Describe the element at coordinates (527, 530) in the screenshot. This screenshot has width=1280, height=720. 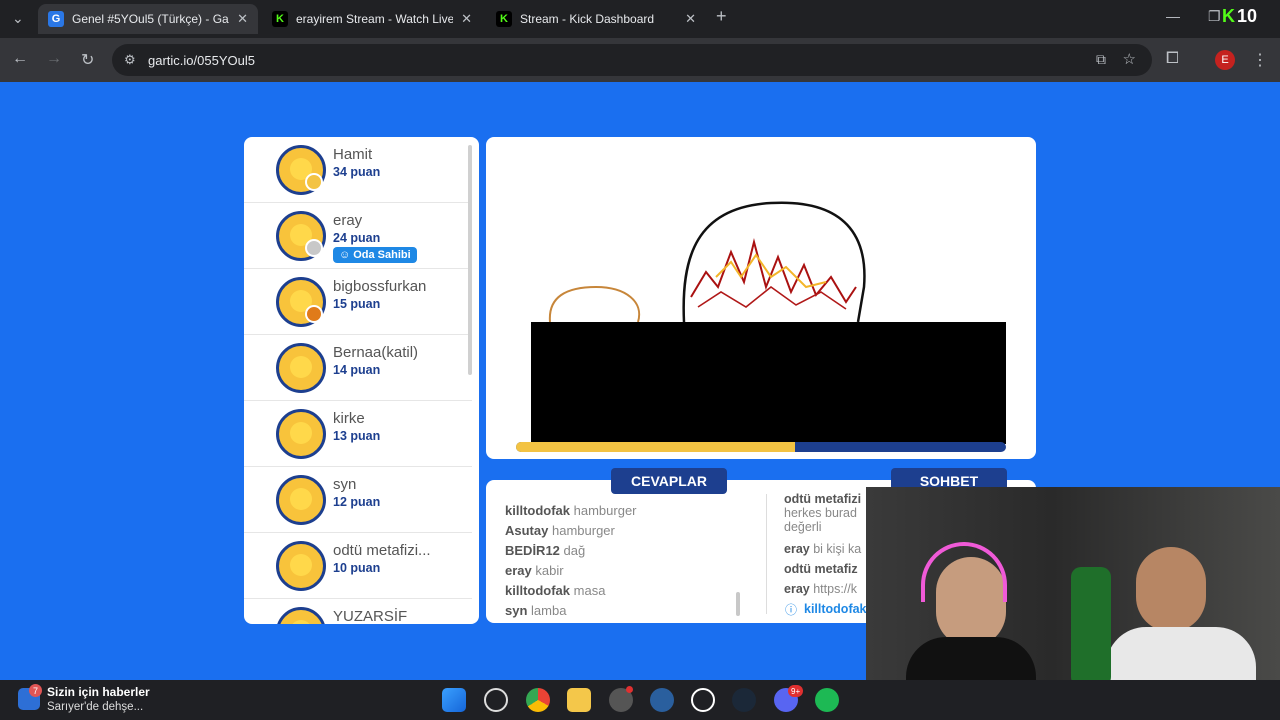
I see `answer-user: Asutay` at that location.